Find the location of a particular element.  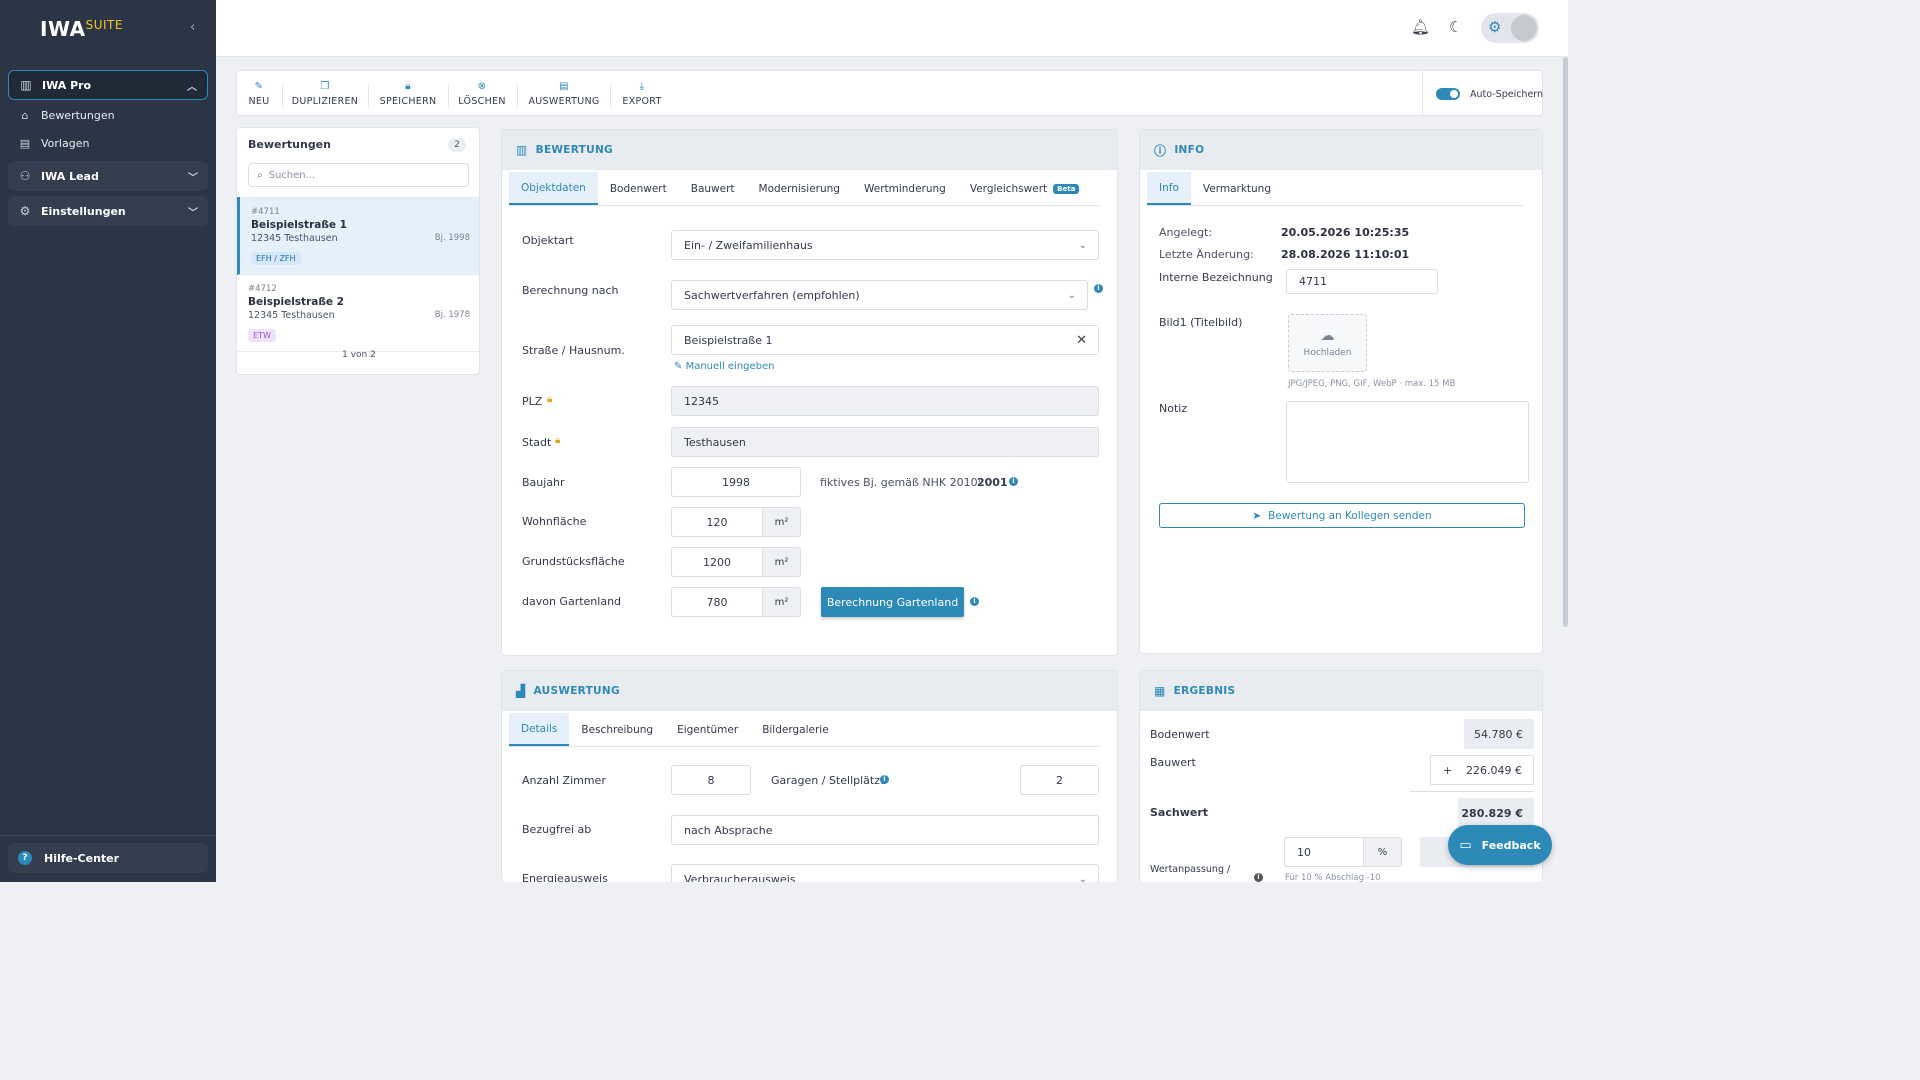

berechnung-label: Berechnung nach is located at coordinates (570, 290).